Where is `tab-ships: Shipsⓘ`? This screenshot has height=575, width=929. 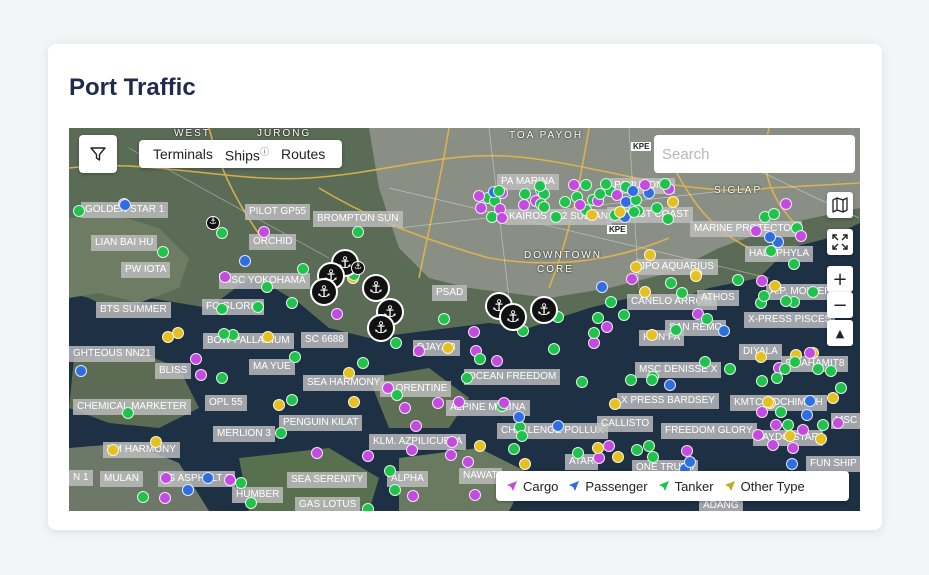 tab-ships: Shipsⓘ is located at coordinates (247, 154).